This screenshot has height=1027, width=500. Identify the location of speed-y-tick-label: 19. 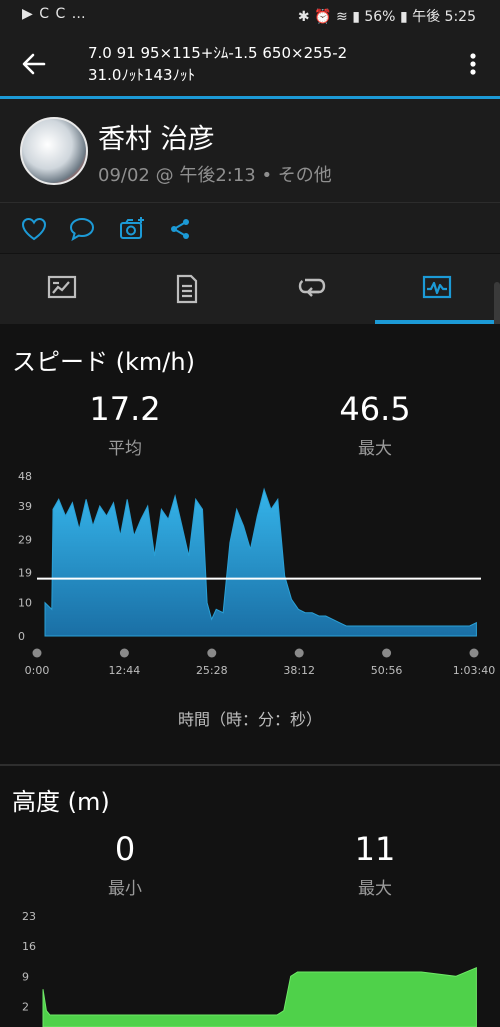
(25, 573).